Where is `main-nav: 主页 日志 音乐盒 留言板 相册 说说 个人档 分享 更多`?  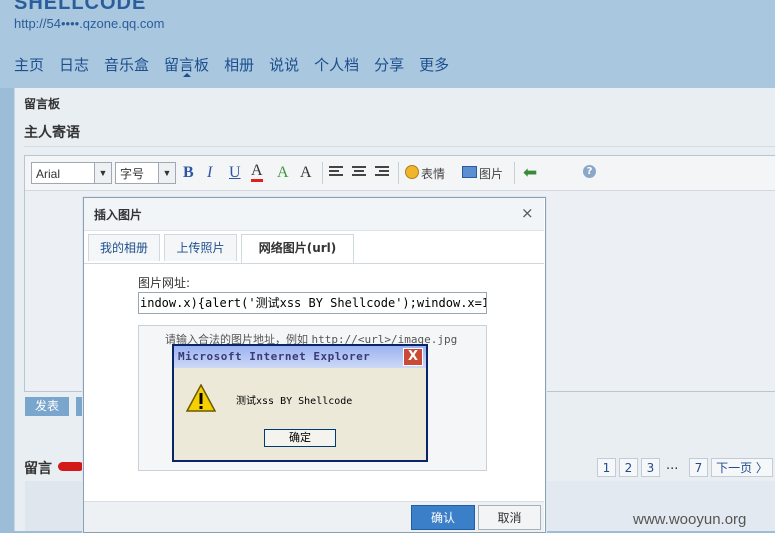 main-nav: 主页 日志 音乐盒 留言板 相册 说说 个人档 分享 更多 is located at coordinates (239, 64).